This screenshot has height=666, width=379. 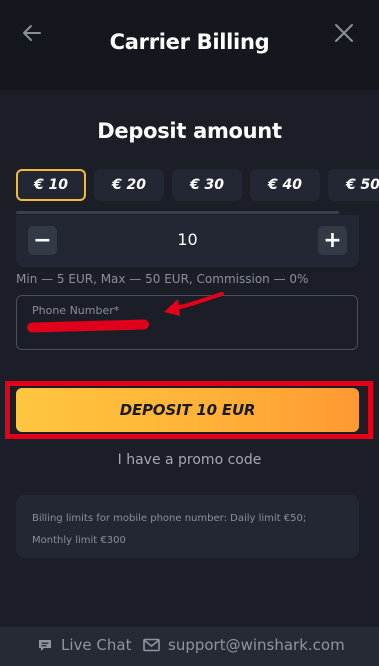 I want to click on footer: Live Chat support@winshark.com, so click(x=189, y=646).